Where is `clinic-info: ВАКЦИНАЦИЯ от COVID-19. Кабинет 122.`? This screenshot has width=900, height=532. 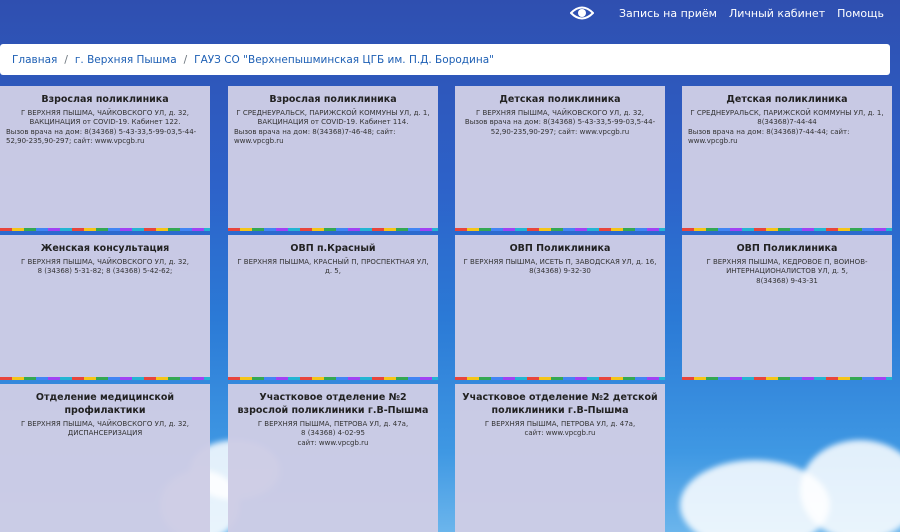 clinic-info: ВАКЦИНАЦИЯ от COVID-19. Кабинет 122. is located at coordinates (105, 122).